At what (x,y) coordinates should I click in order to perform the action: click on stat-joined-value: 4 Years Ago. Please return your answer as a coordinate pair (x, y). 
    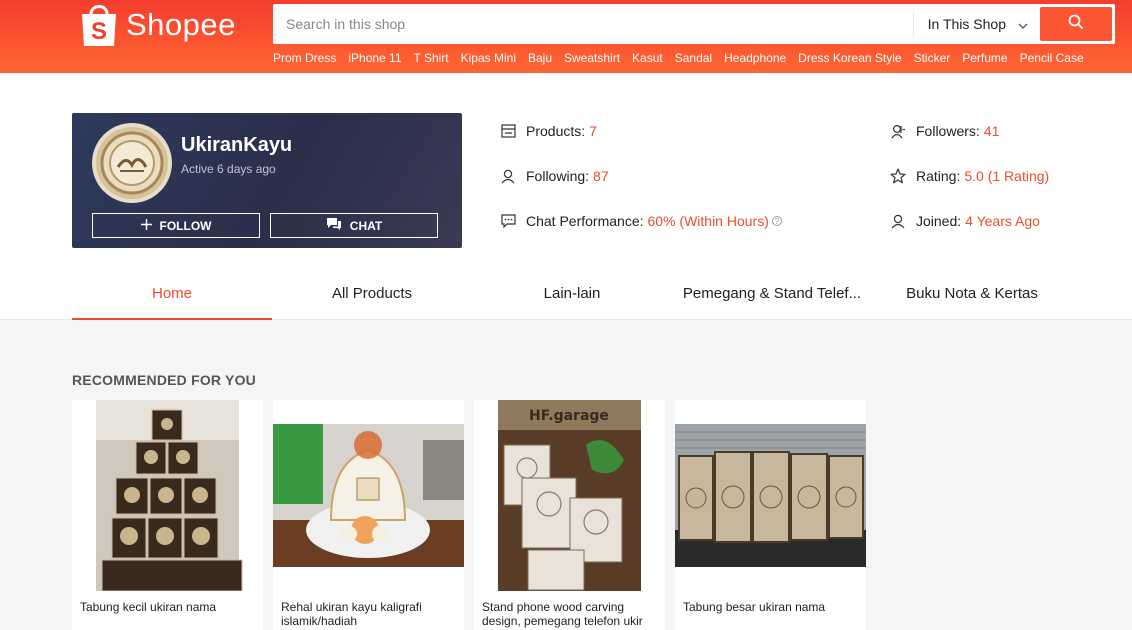
    Looking at the image, I should click on (1002, 221).